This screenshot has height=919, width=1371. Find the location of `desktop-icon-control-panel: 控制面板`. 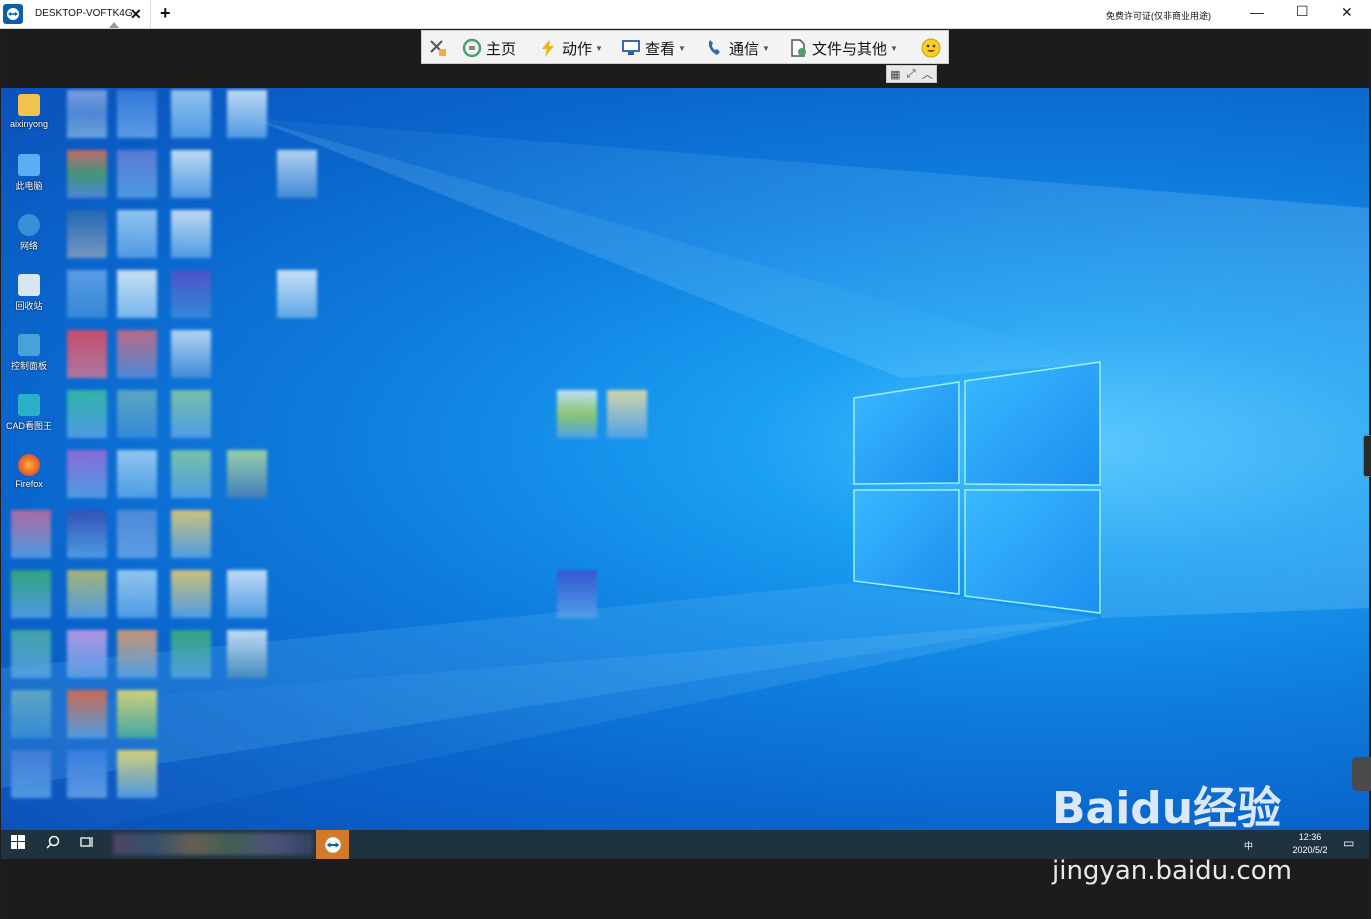

desktop-icon-control-panel: 控制面板 is located at coordinates (29, 353).